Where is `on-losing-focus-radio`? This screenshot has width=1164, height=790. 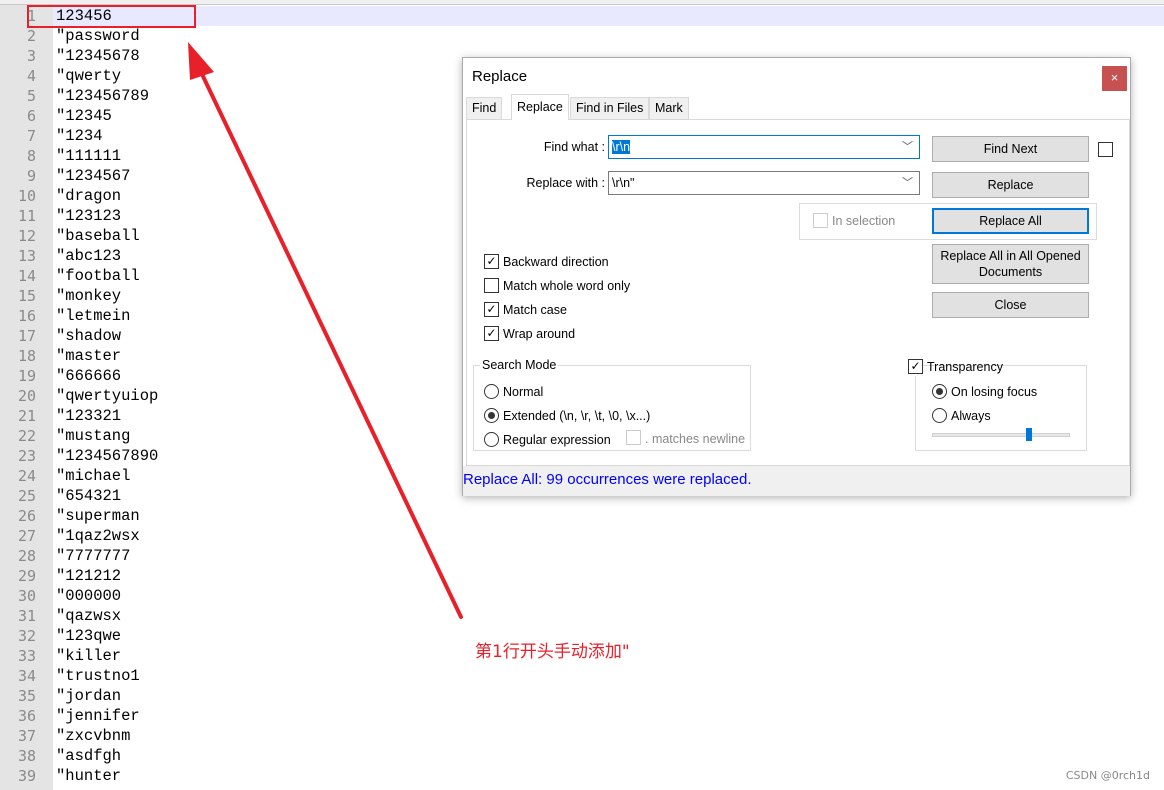
on-losing-focus-radio is located at coordinates (939, 391).